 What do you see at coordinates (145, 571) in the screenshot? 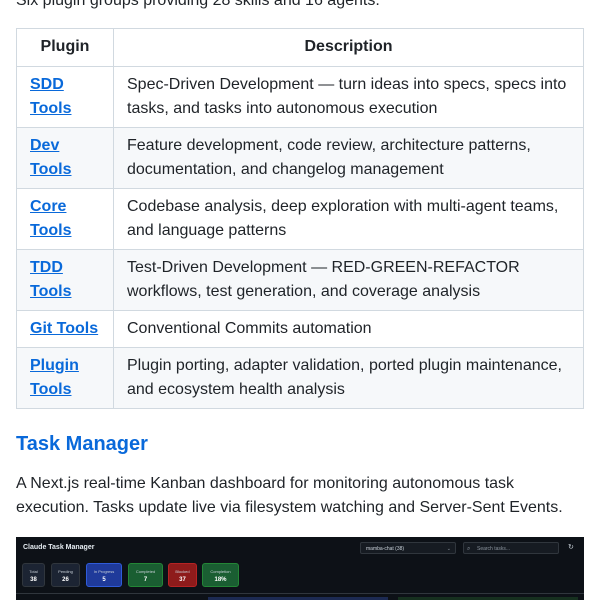
I see `stat-label: Completed` at bounding box center [145, 571].